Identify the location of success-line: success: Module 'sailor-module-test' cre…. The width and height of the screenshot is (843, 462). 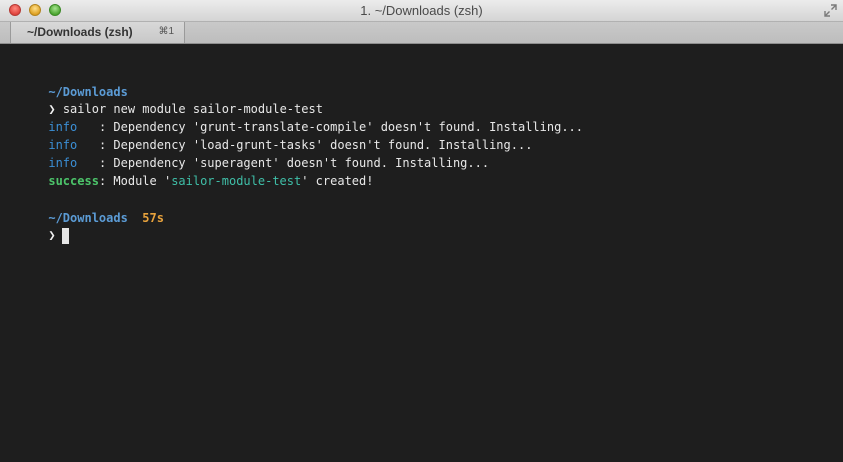
(189, 171).